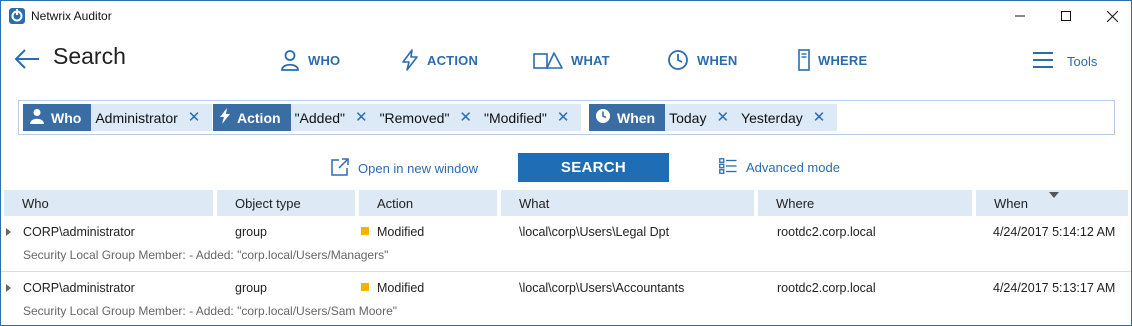 This screenshot has width=1132, height=326. Describe the element at coordinates (865, 203) in the screenshot. I see `column-header-where: Where` at that location.